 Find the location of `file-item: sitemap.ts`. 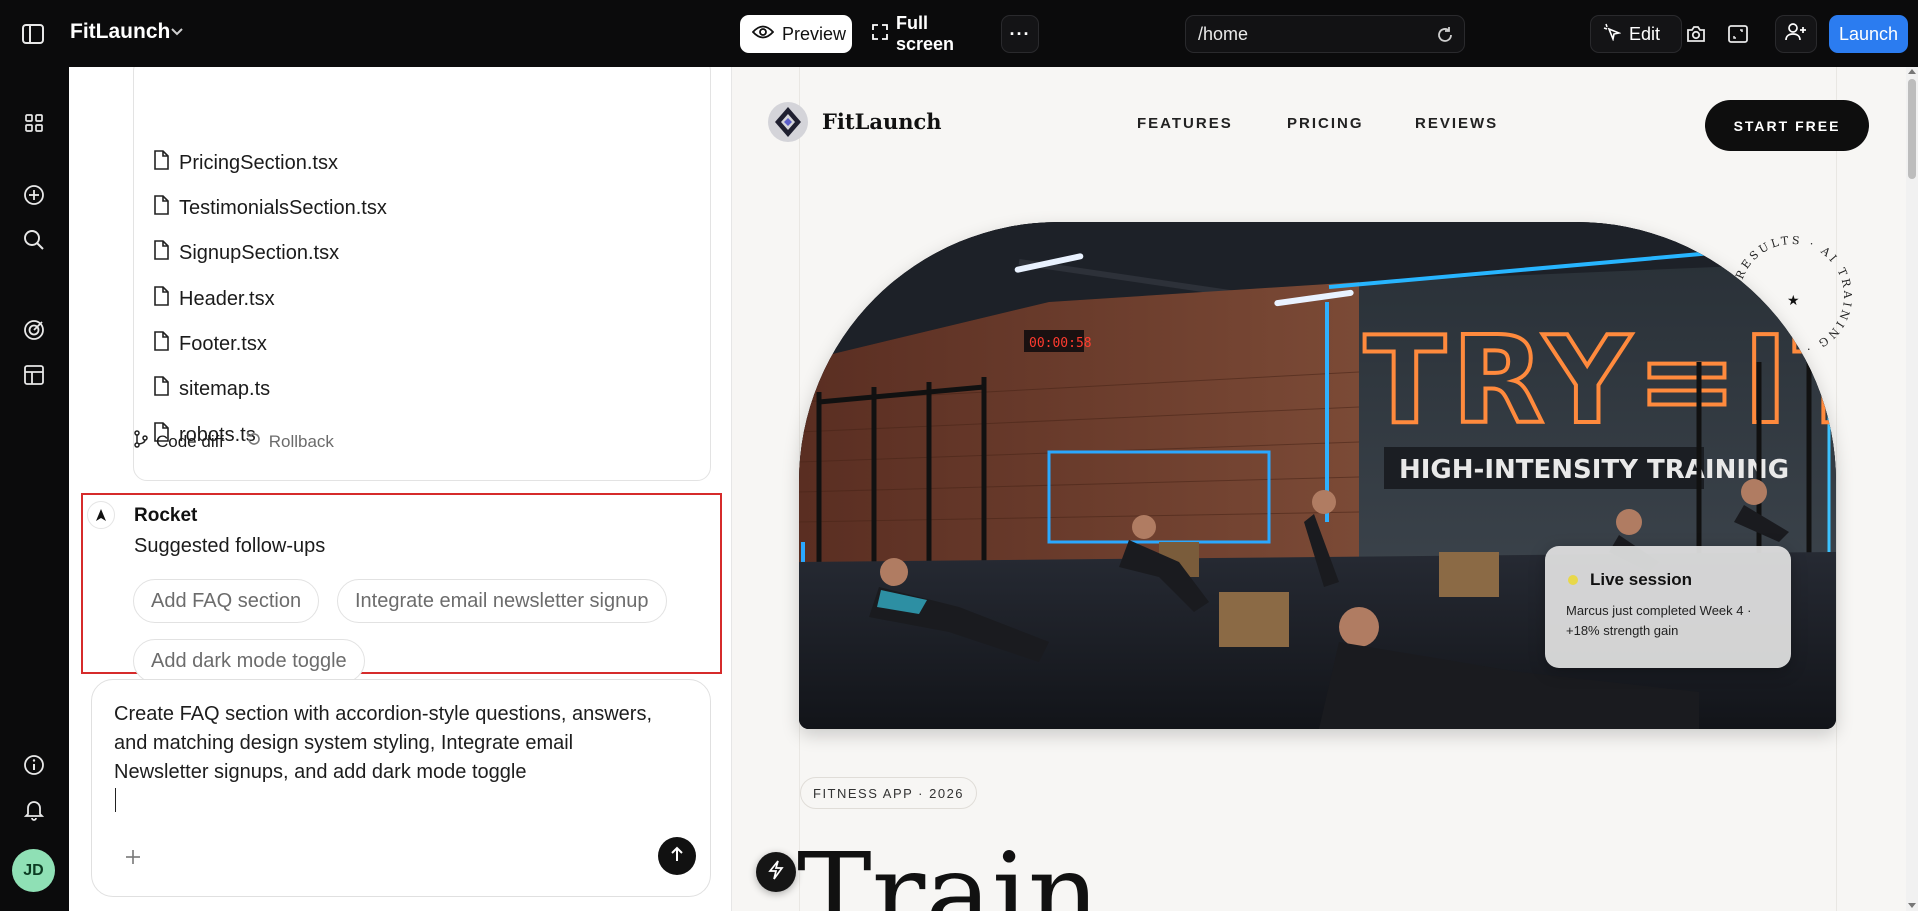

file-item: sitemap.ts is located at coordinates (211, 389).